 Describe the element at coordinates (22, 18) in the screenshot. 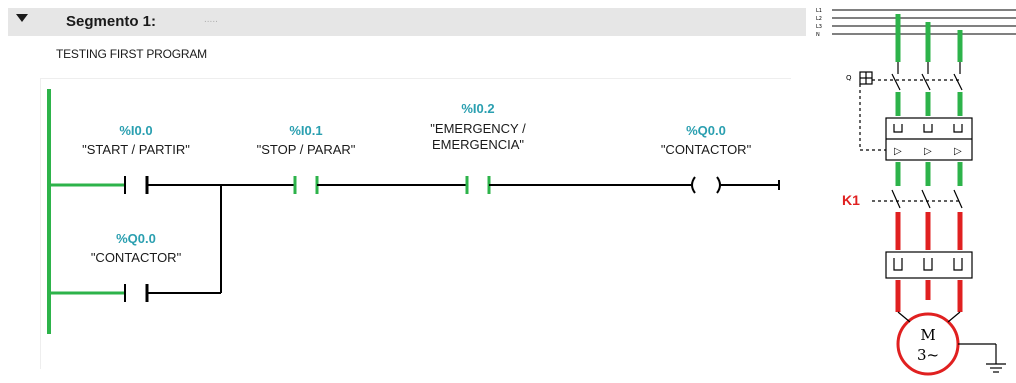

I see `collapse-triangle-icon` at that location.